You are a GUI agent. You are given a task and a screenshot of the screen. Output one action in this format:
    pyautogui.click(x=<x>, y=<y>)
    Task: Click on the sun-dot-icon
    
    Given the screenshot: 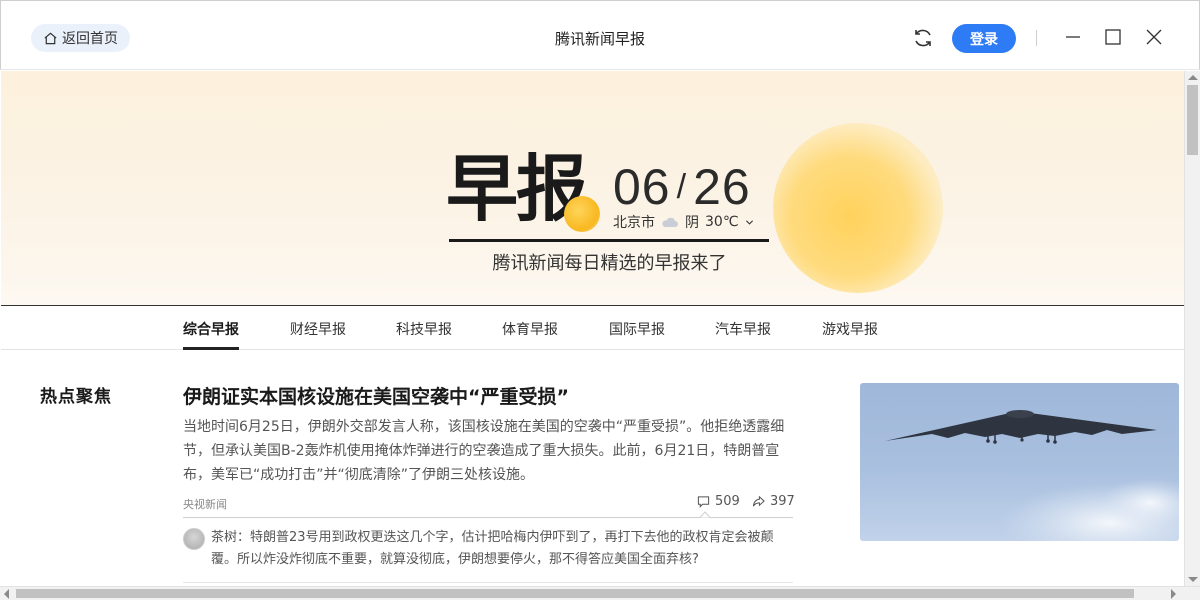 What is the action you would take?
    pyautogui.click(x=582, y=214)
    